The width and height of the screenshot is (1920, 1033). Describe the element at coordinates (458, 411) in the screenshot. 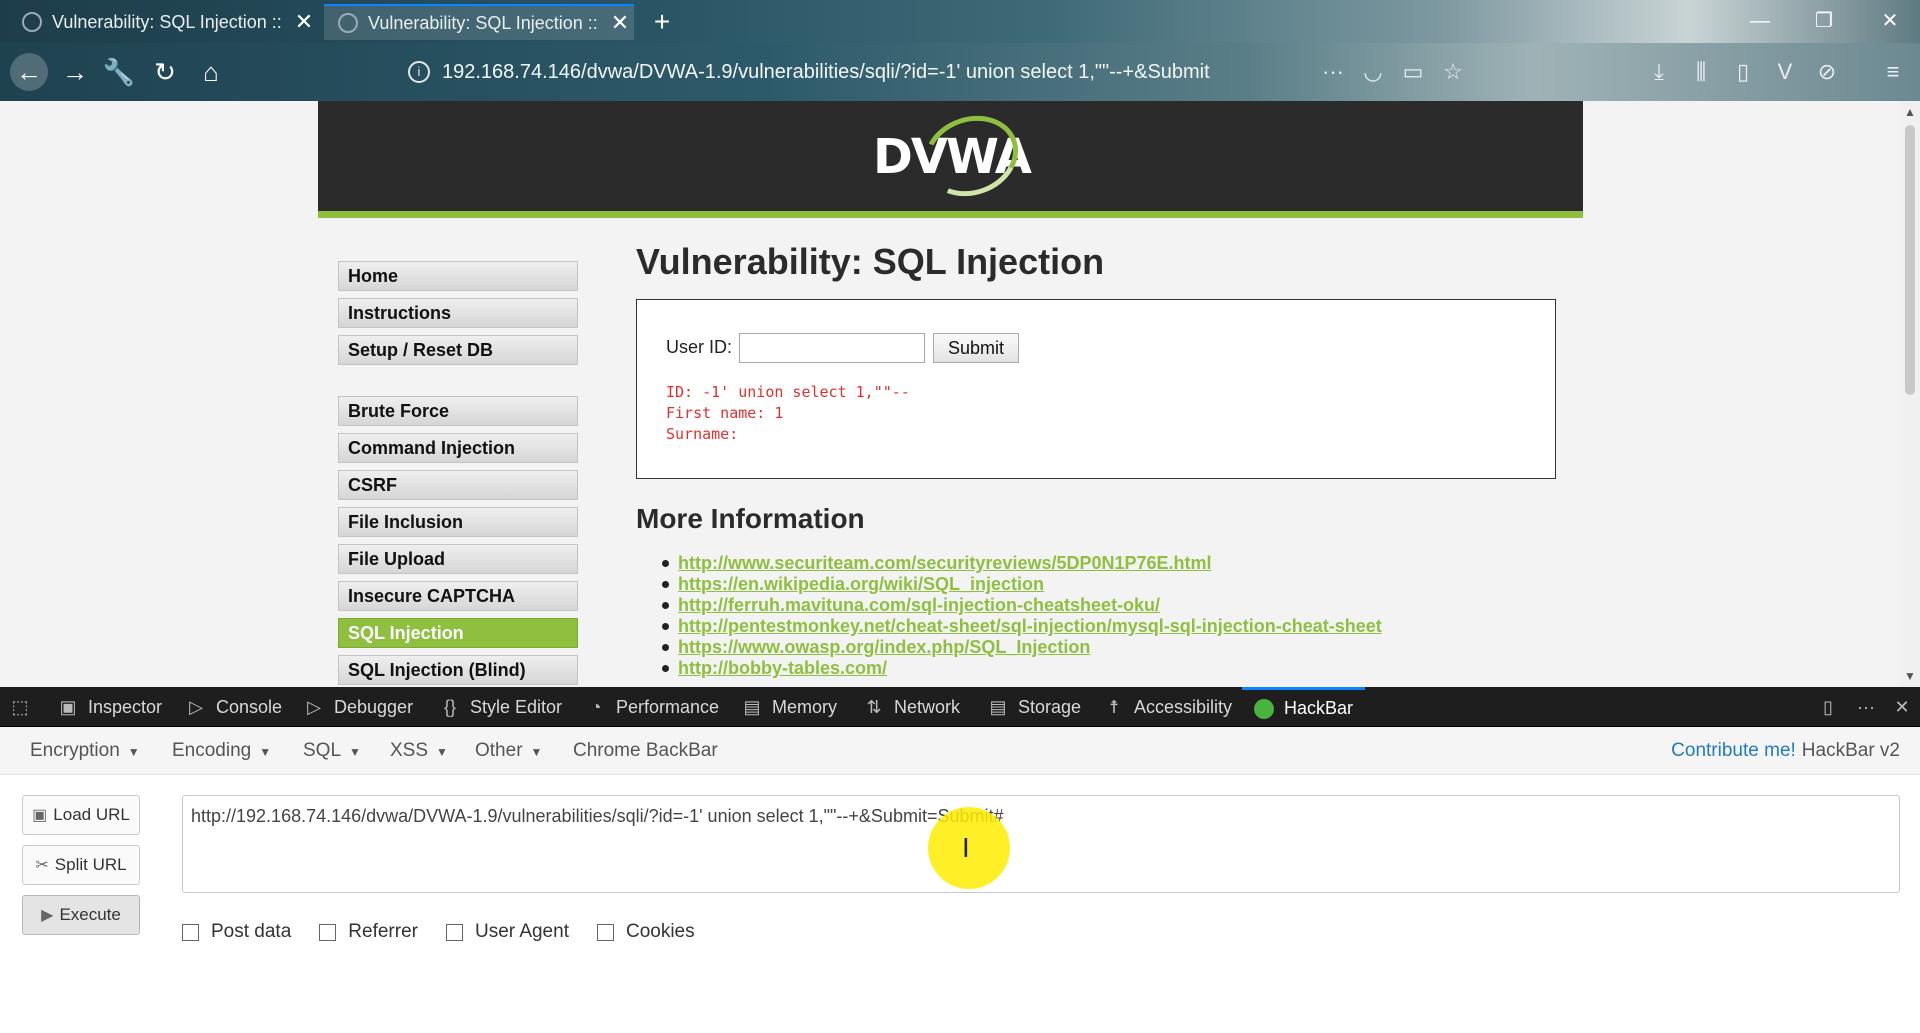

I see `menu-item-brute-force: Brute Force` at that location.